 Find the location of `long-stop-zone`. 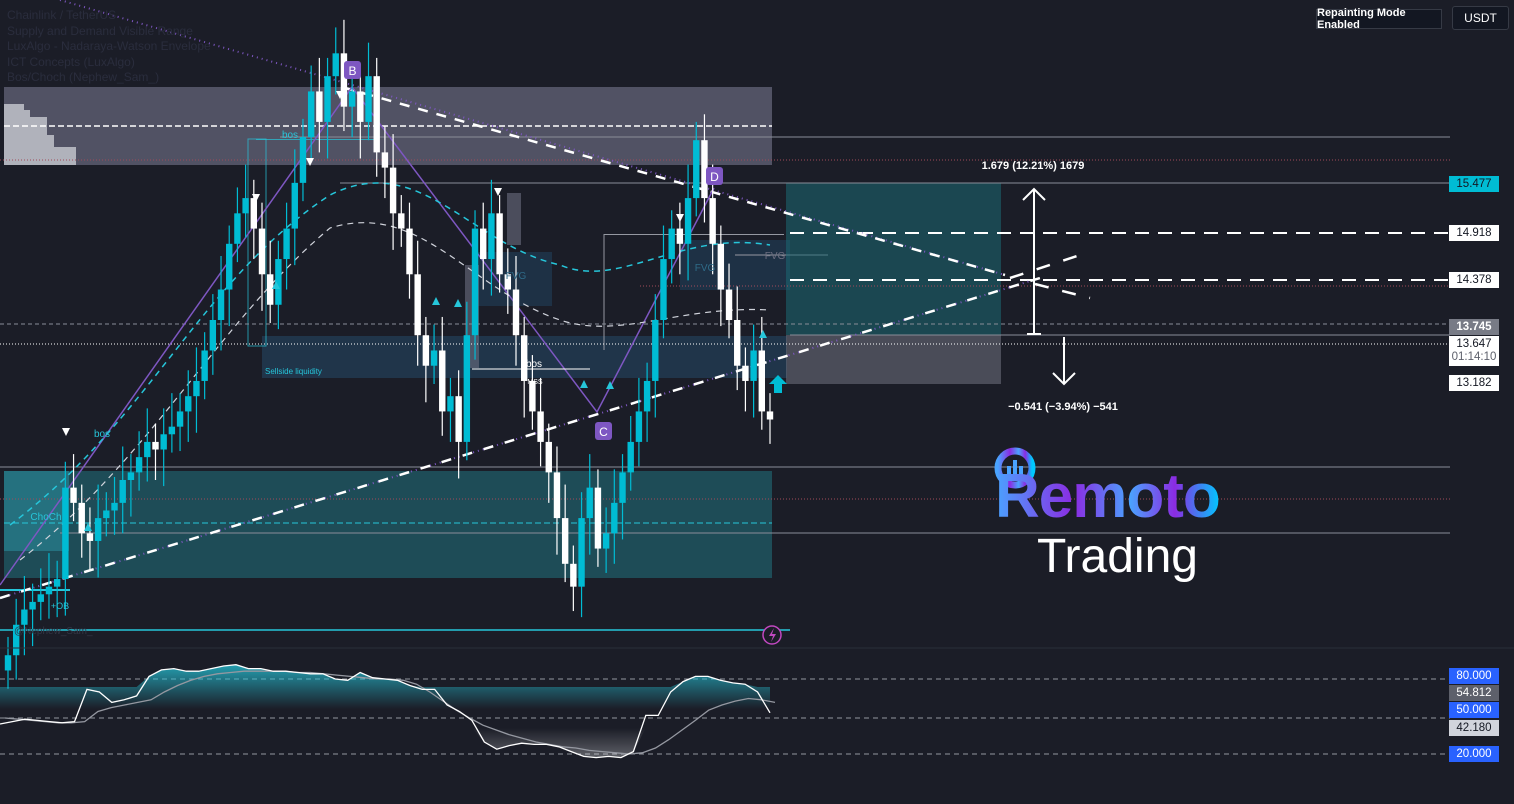

long-stop-zone is located at coordinates (893, 359).